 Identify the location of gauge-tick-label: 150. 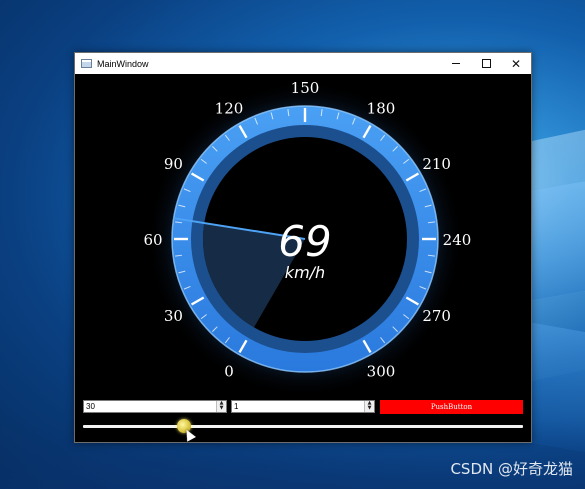
(305, 88).